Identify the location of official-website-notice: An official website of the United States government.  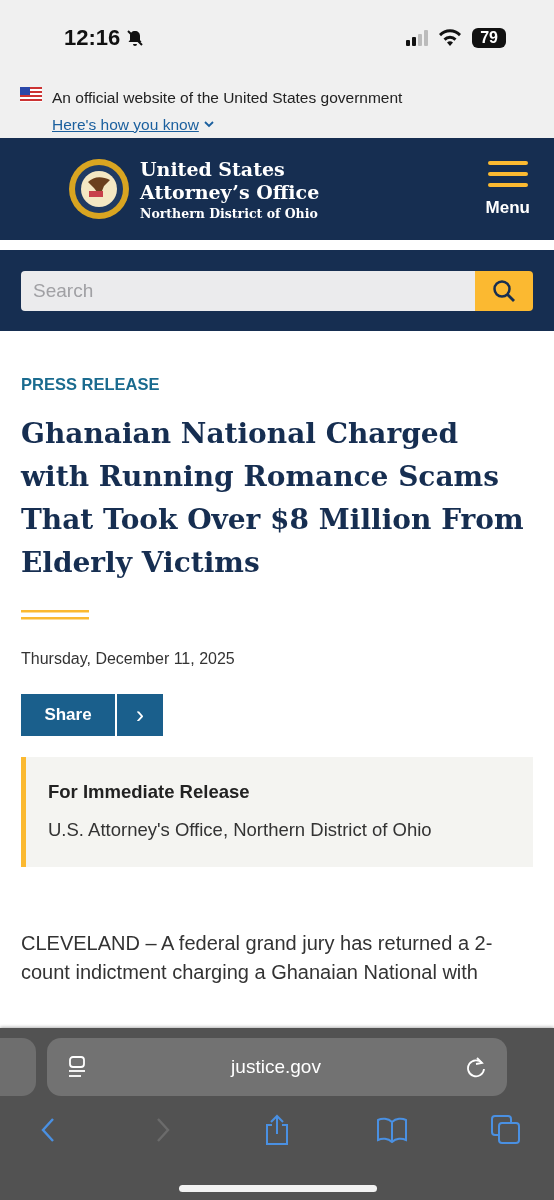
(228, 98).